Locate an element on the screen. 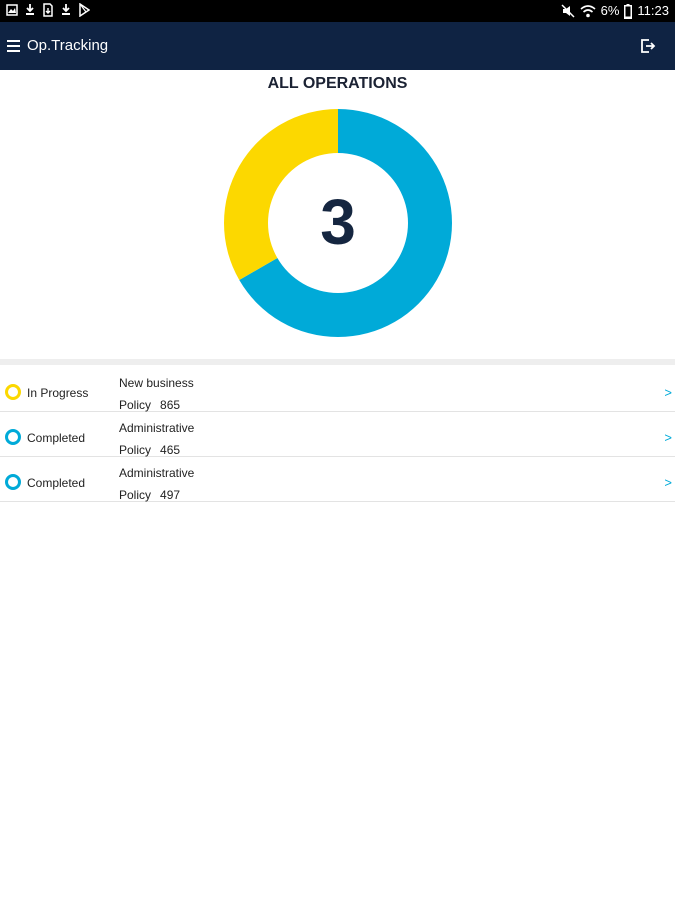 The height and width of the screenshot is (900, 675). section-divider is located at coordinates (337, 362).